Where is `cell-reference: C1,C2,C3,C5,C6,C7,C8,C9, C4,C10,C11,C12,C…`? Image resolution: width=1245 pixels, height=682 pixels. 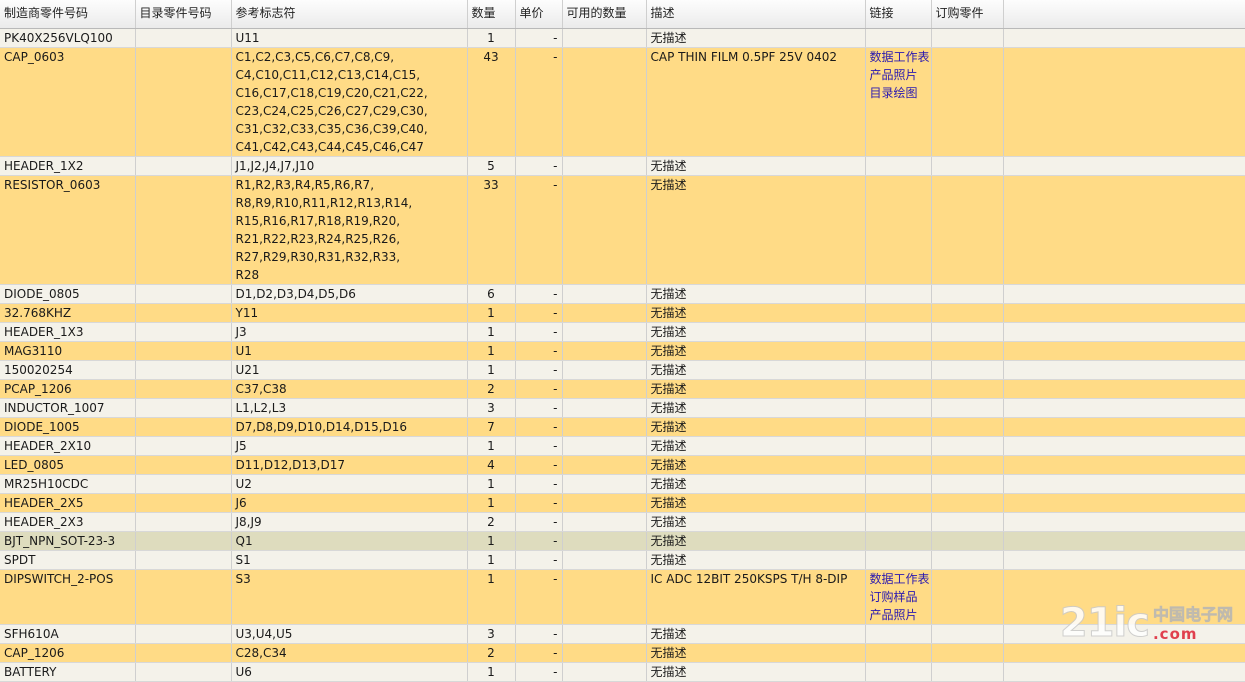 cell-reference: C1,C2,C3,C5,C6,C7,C8,C9, C4,C10,C11,C12,C… is located at coordinates (349, 102).